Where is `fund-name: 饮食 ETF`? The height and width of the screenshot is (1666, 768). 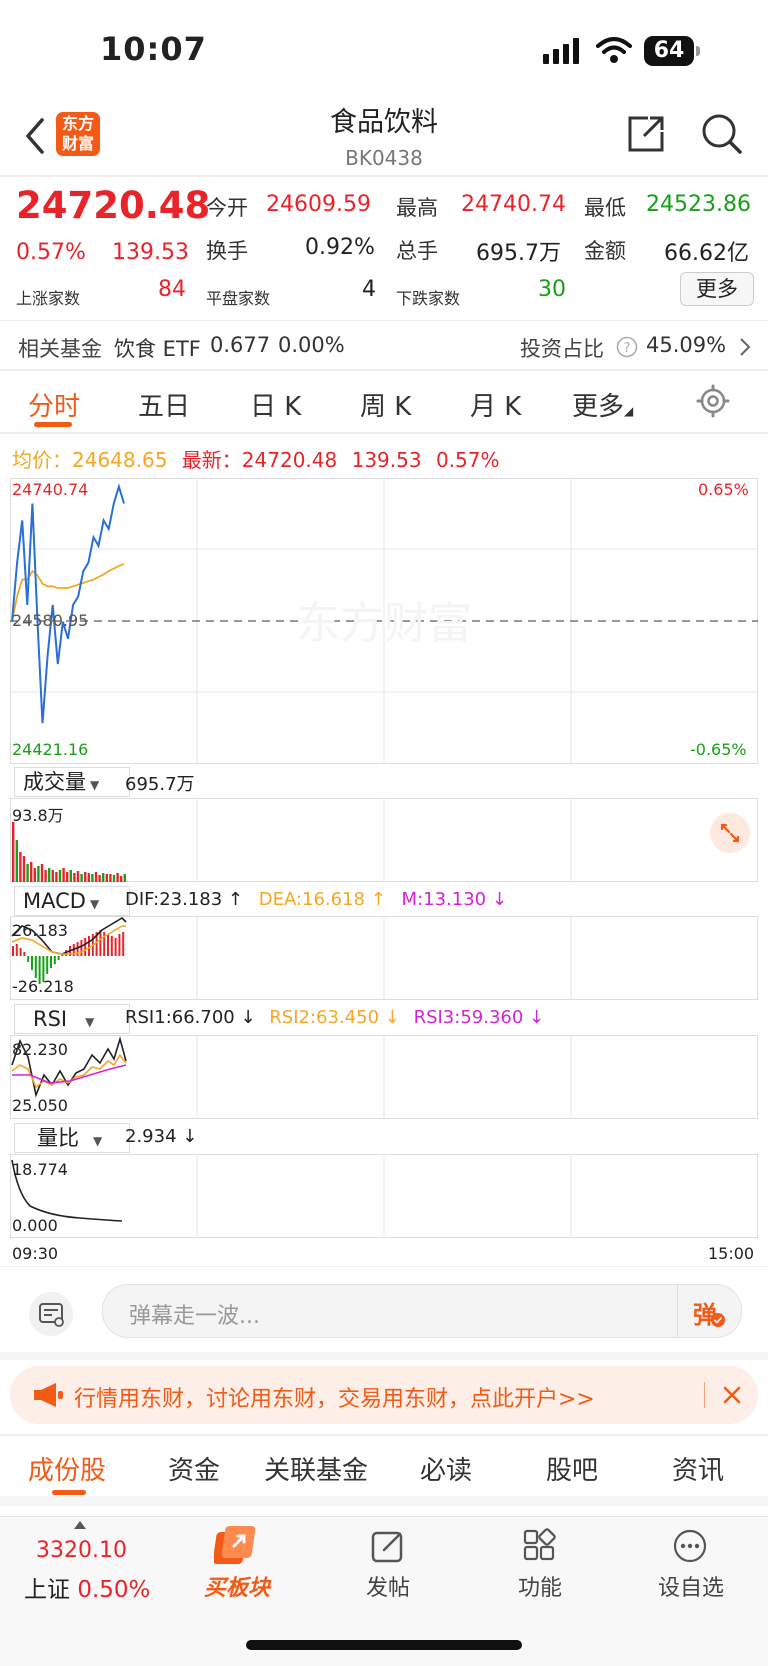
fund-name: 饮食 ETF is located at coordinates (157, 348).